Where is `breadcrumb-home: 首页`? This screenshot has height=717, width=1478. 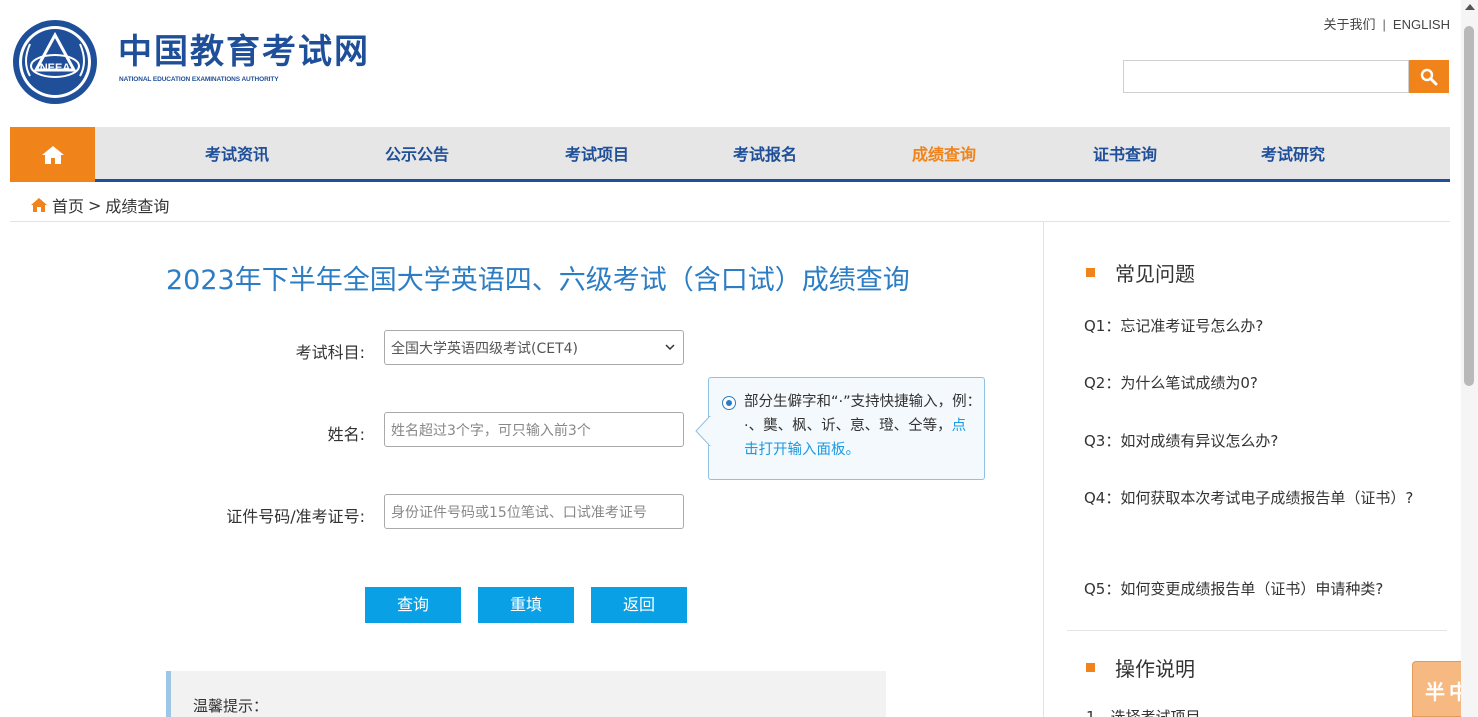
breadcrumb-home: 首页 is located at coordinates (68, 205).